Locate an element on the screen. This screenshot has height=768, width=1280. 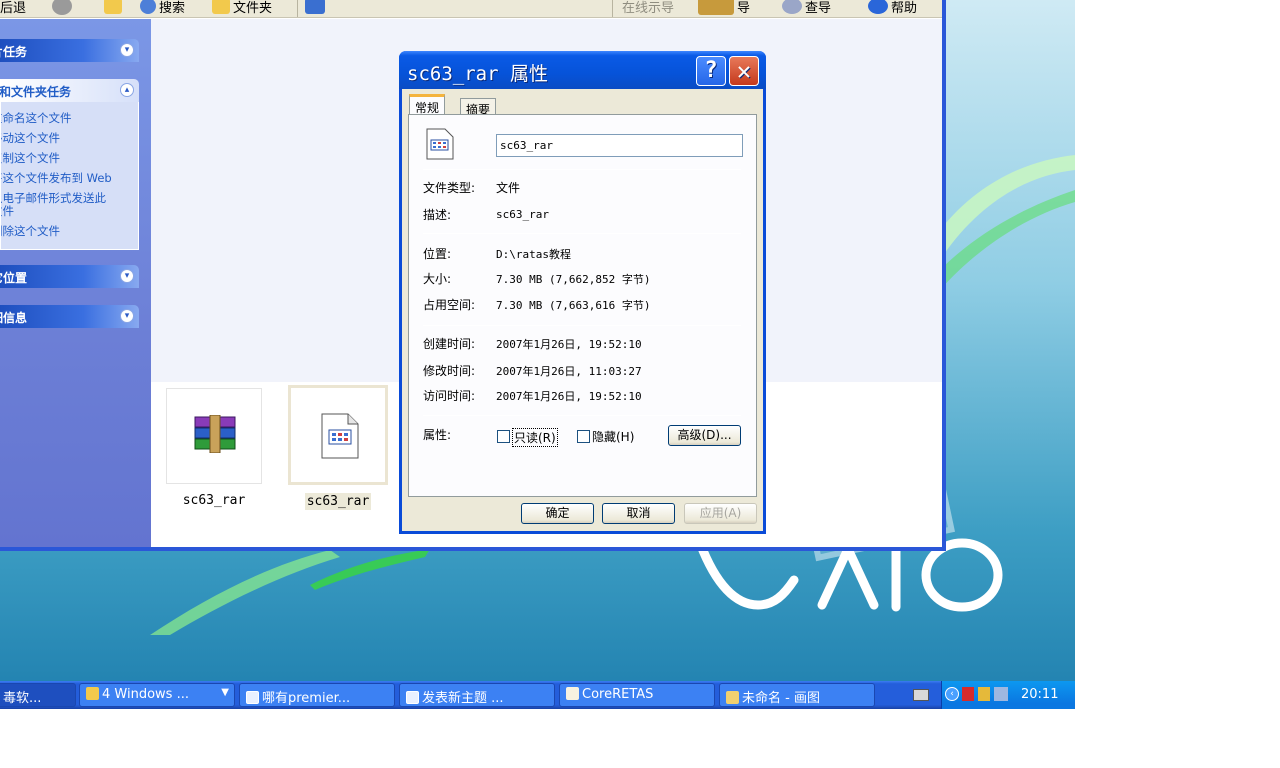
folders-label: 文件夹 is located at coordinates (253, 8).